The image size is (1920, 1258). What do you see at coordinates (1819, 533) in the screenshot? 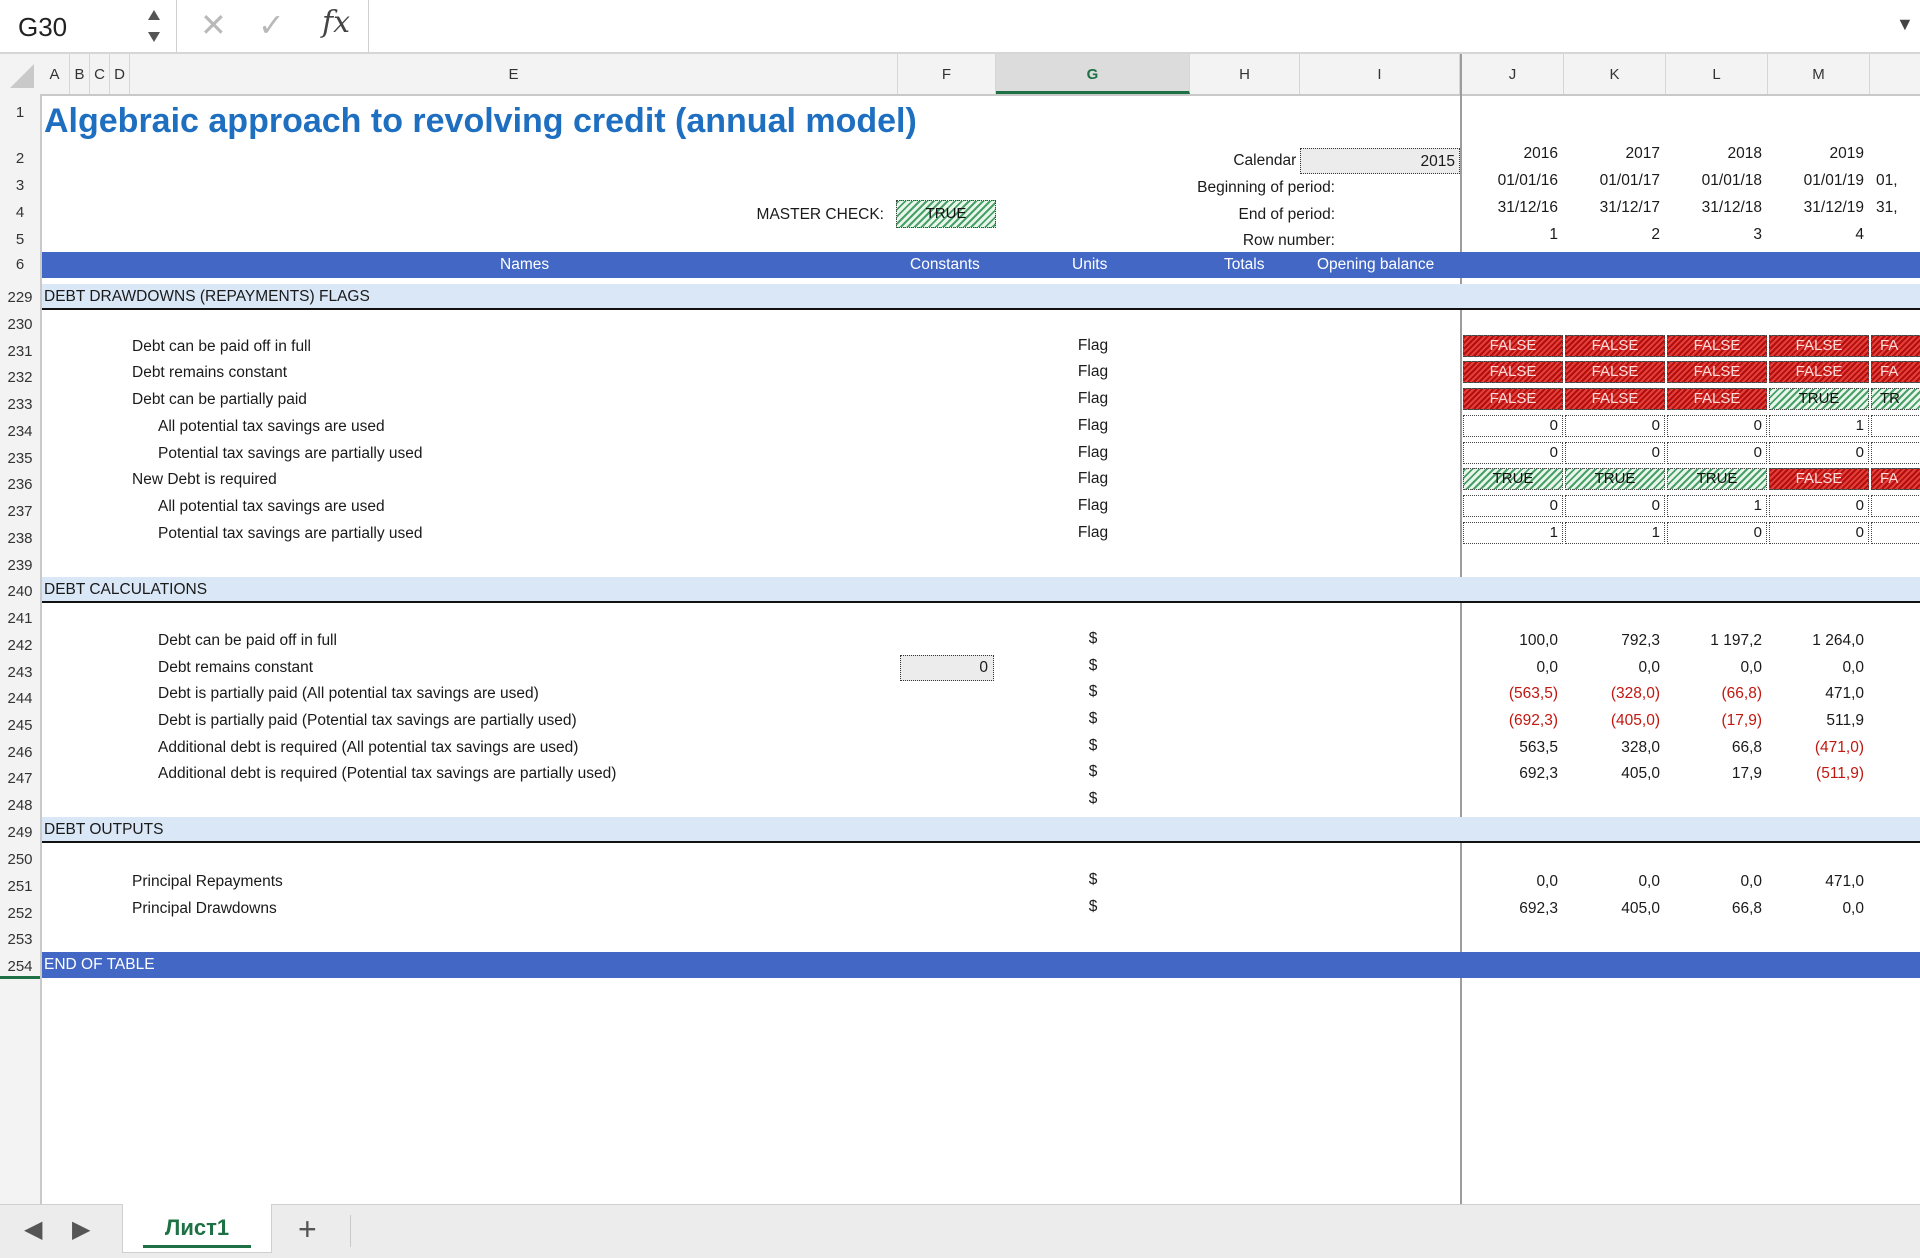
I see `flag-value-m: 0` at bounding box center [1819, 533].